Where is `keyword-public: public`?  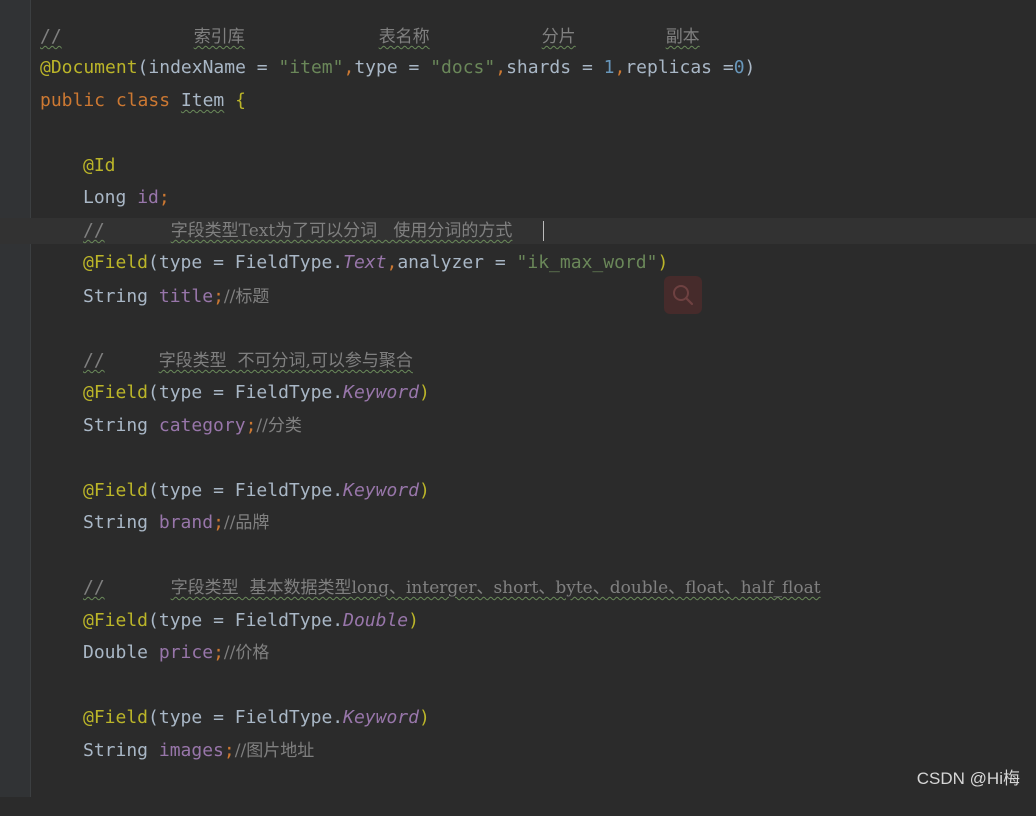
keyword-public: public is located at coordinates (73, 100).